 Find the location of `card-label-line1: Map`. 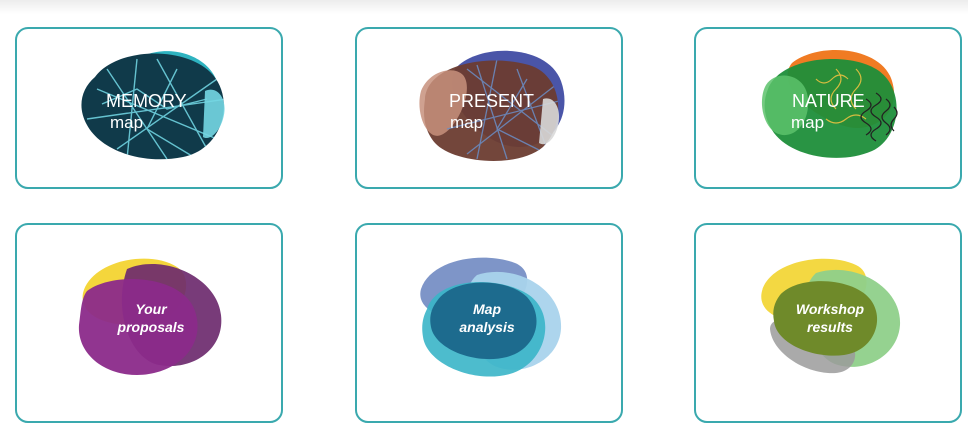

card-label-line1: Map is located at coordinates (487, 309).